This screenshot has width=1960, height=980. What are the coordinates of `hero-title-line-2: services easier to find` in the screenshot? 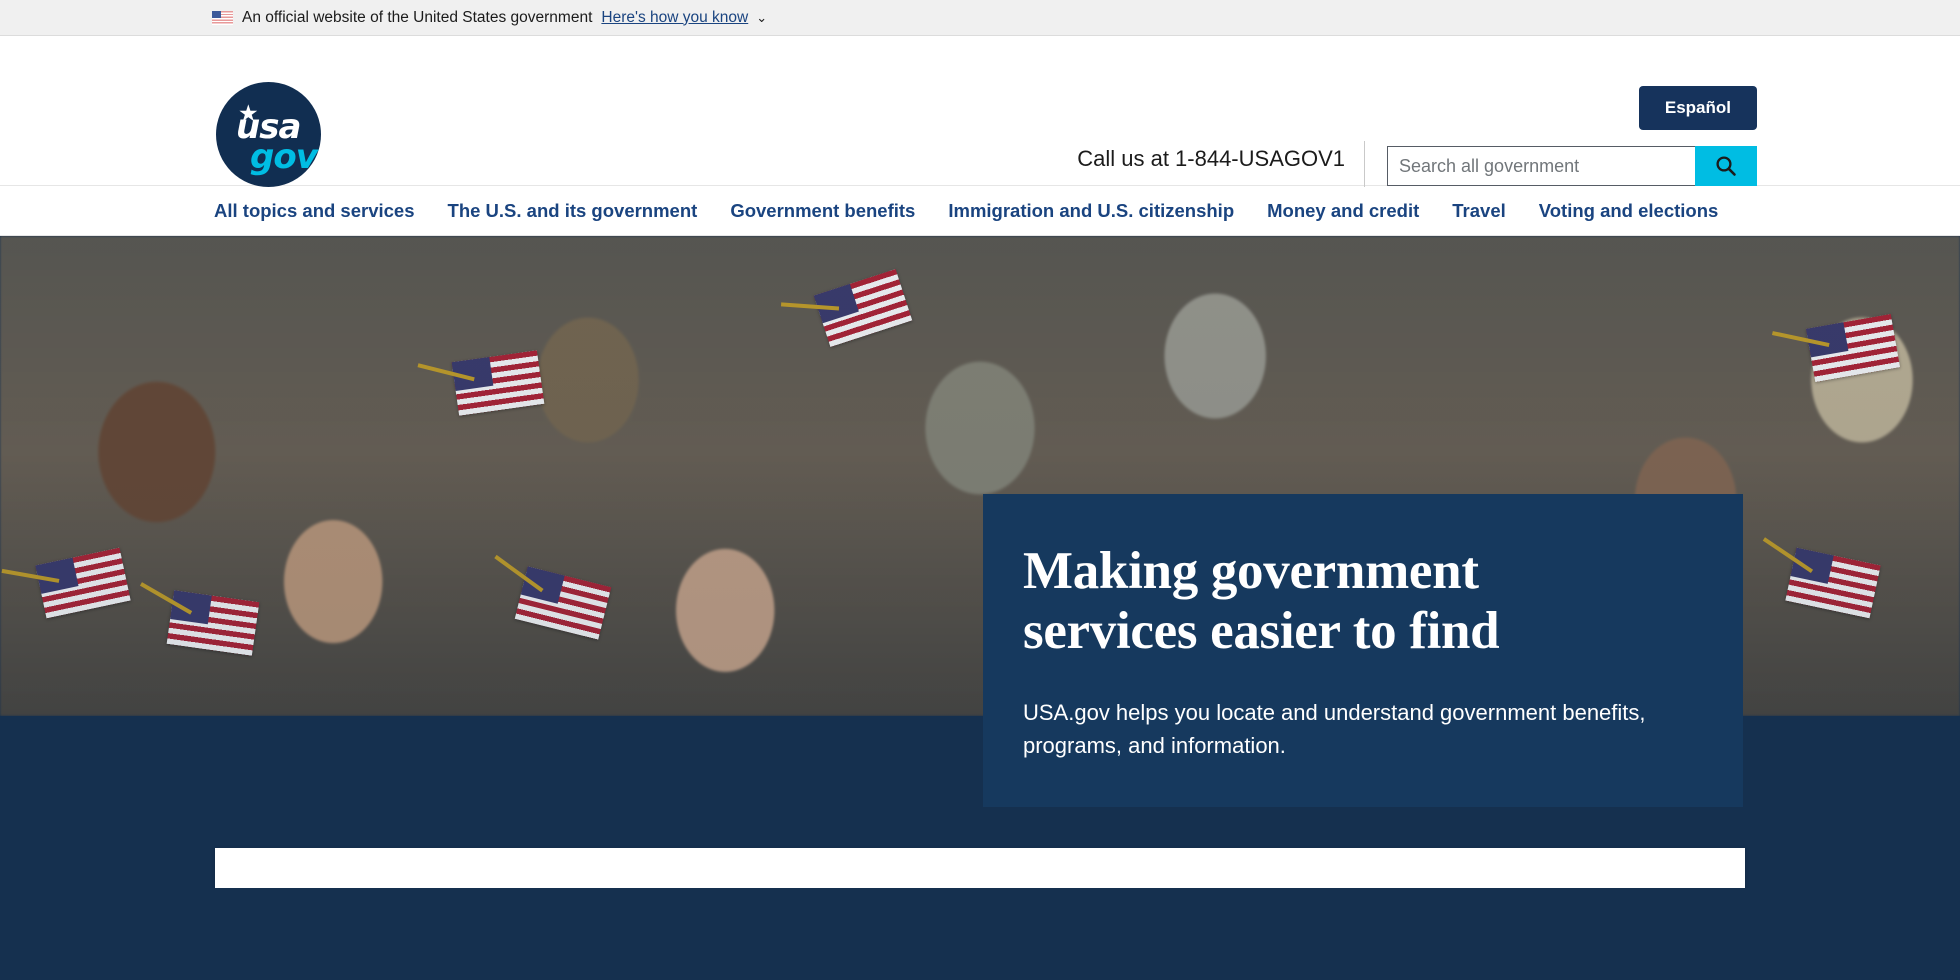 It's located at (1261, 630).